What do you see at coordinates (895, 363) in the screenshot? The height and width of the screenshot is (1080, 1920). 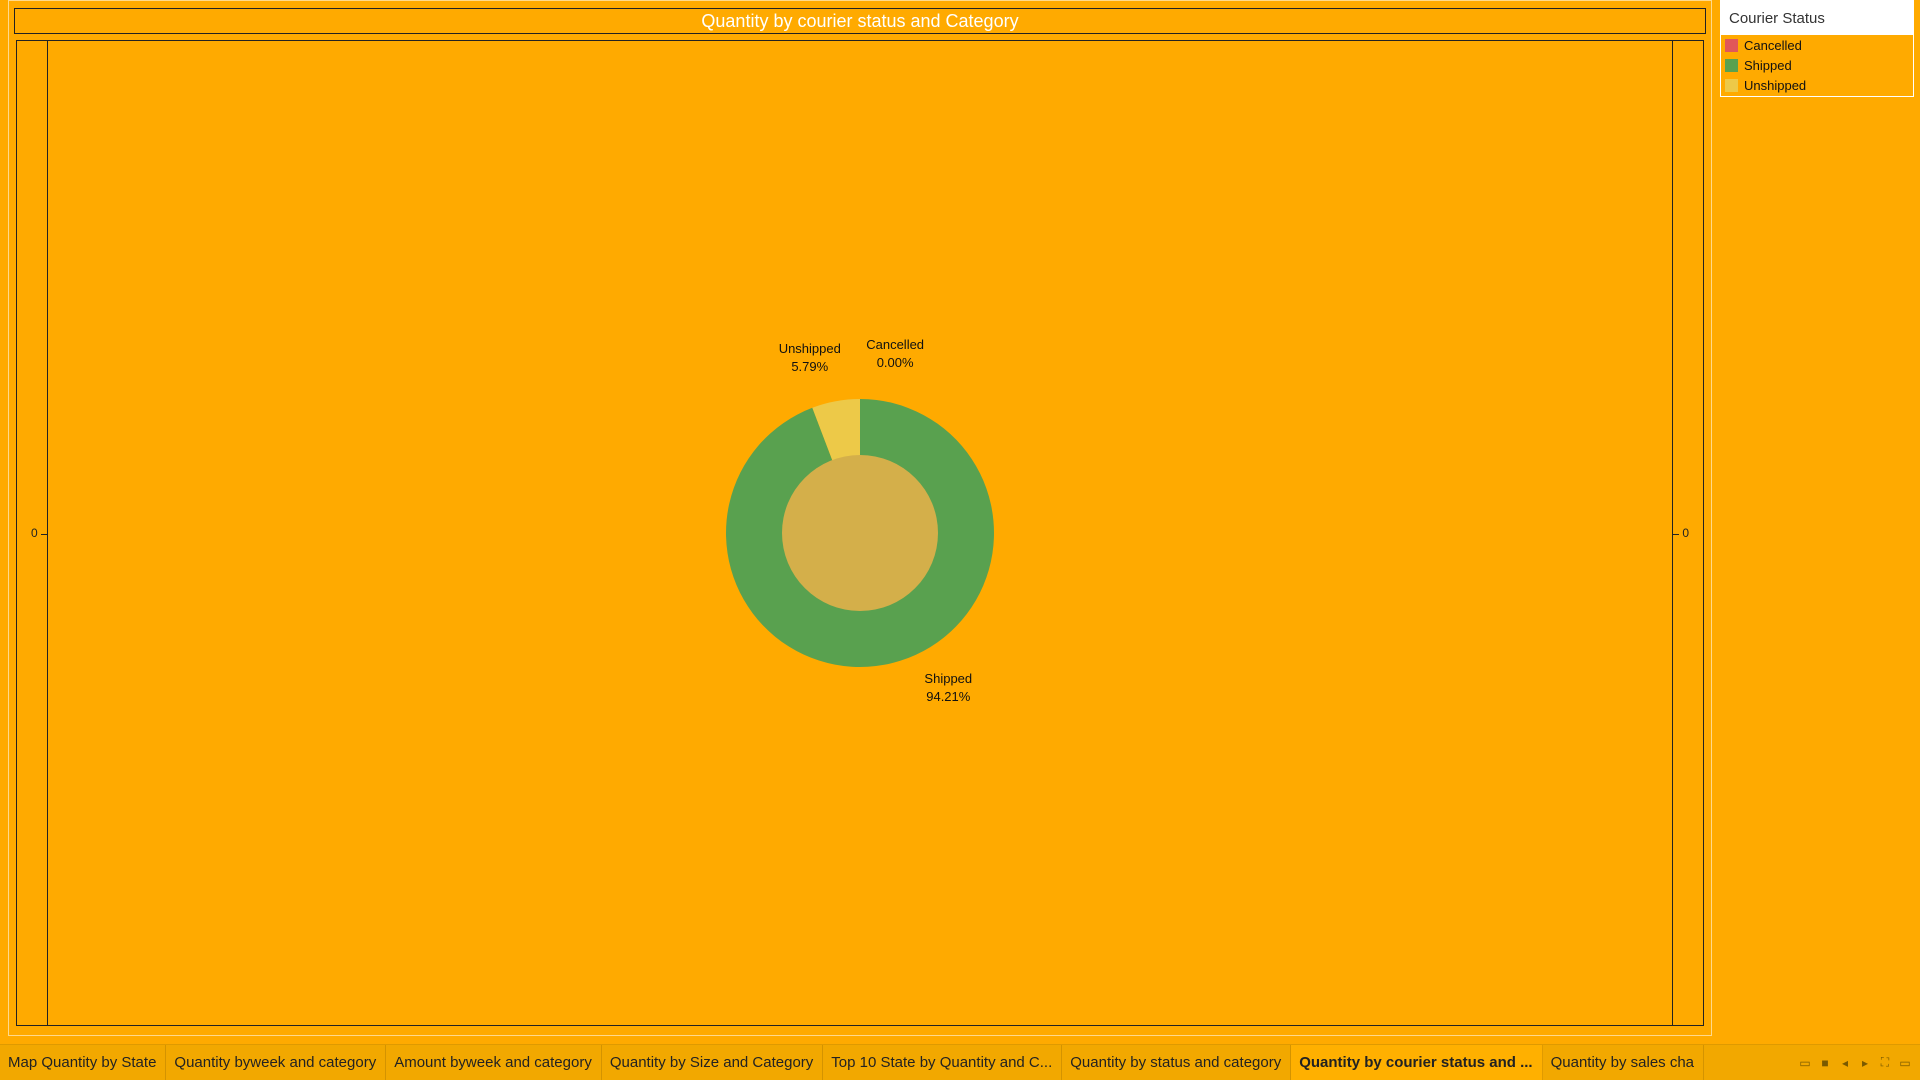 I see `slice-label-percent: 0.00%` at bounding box center [895, 363].